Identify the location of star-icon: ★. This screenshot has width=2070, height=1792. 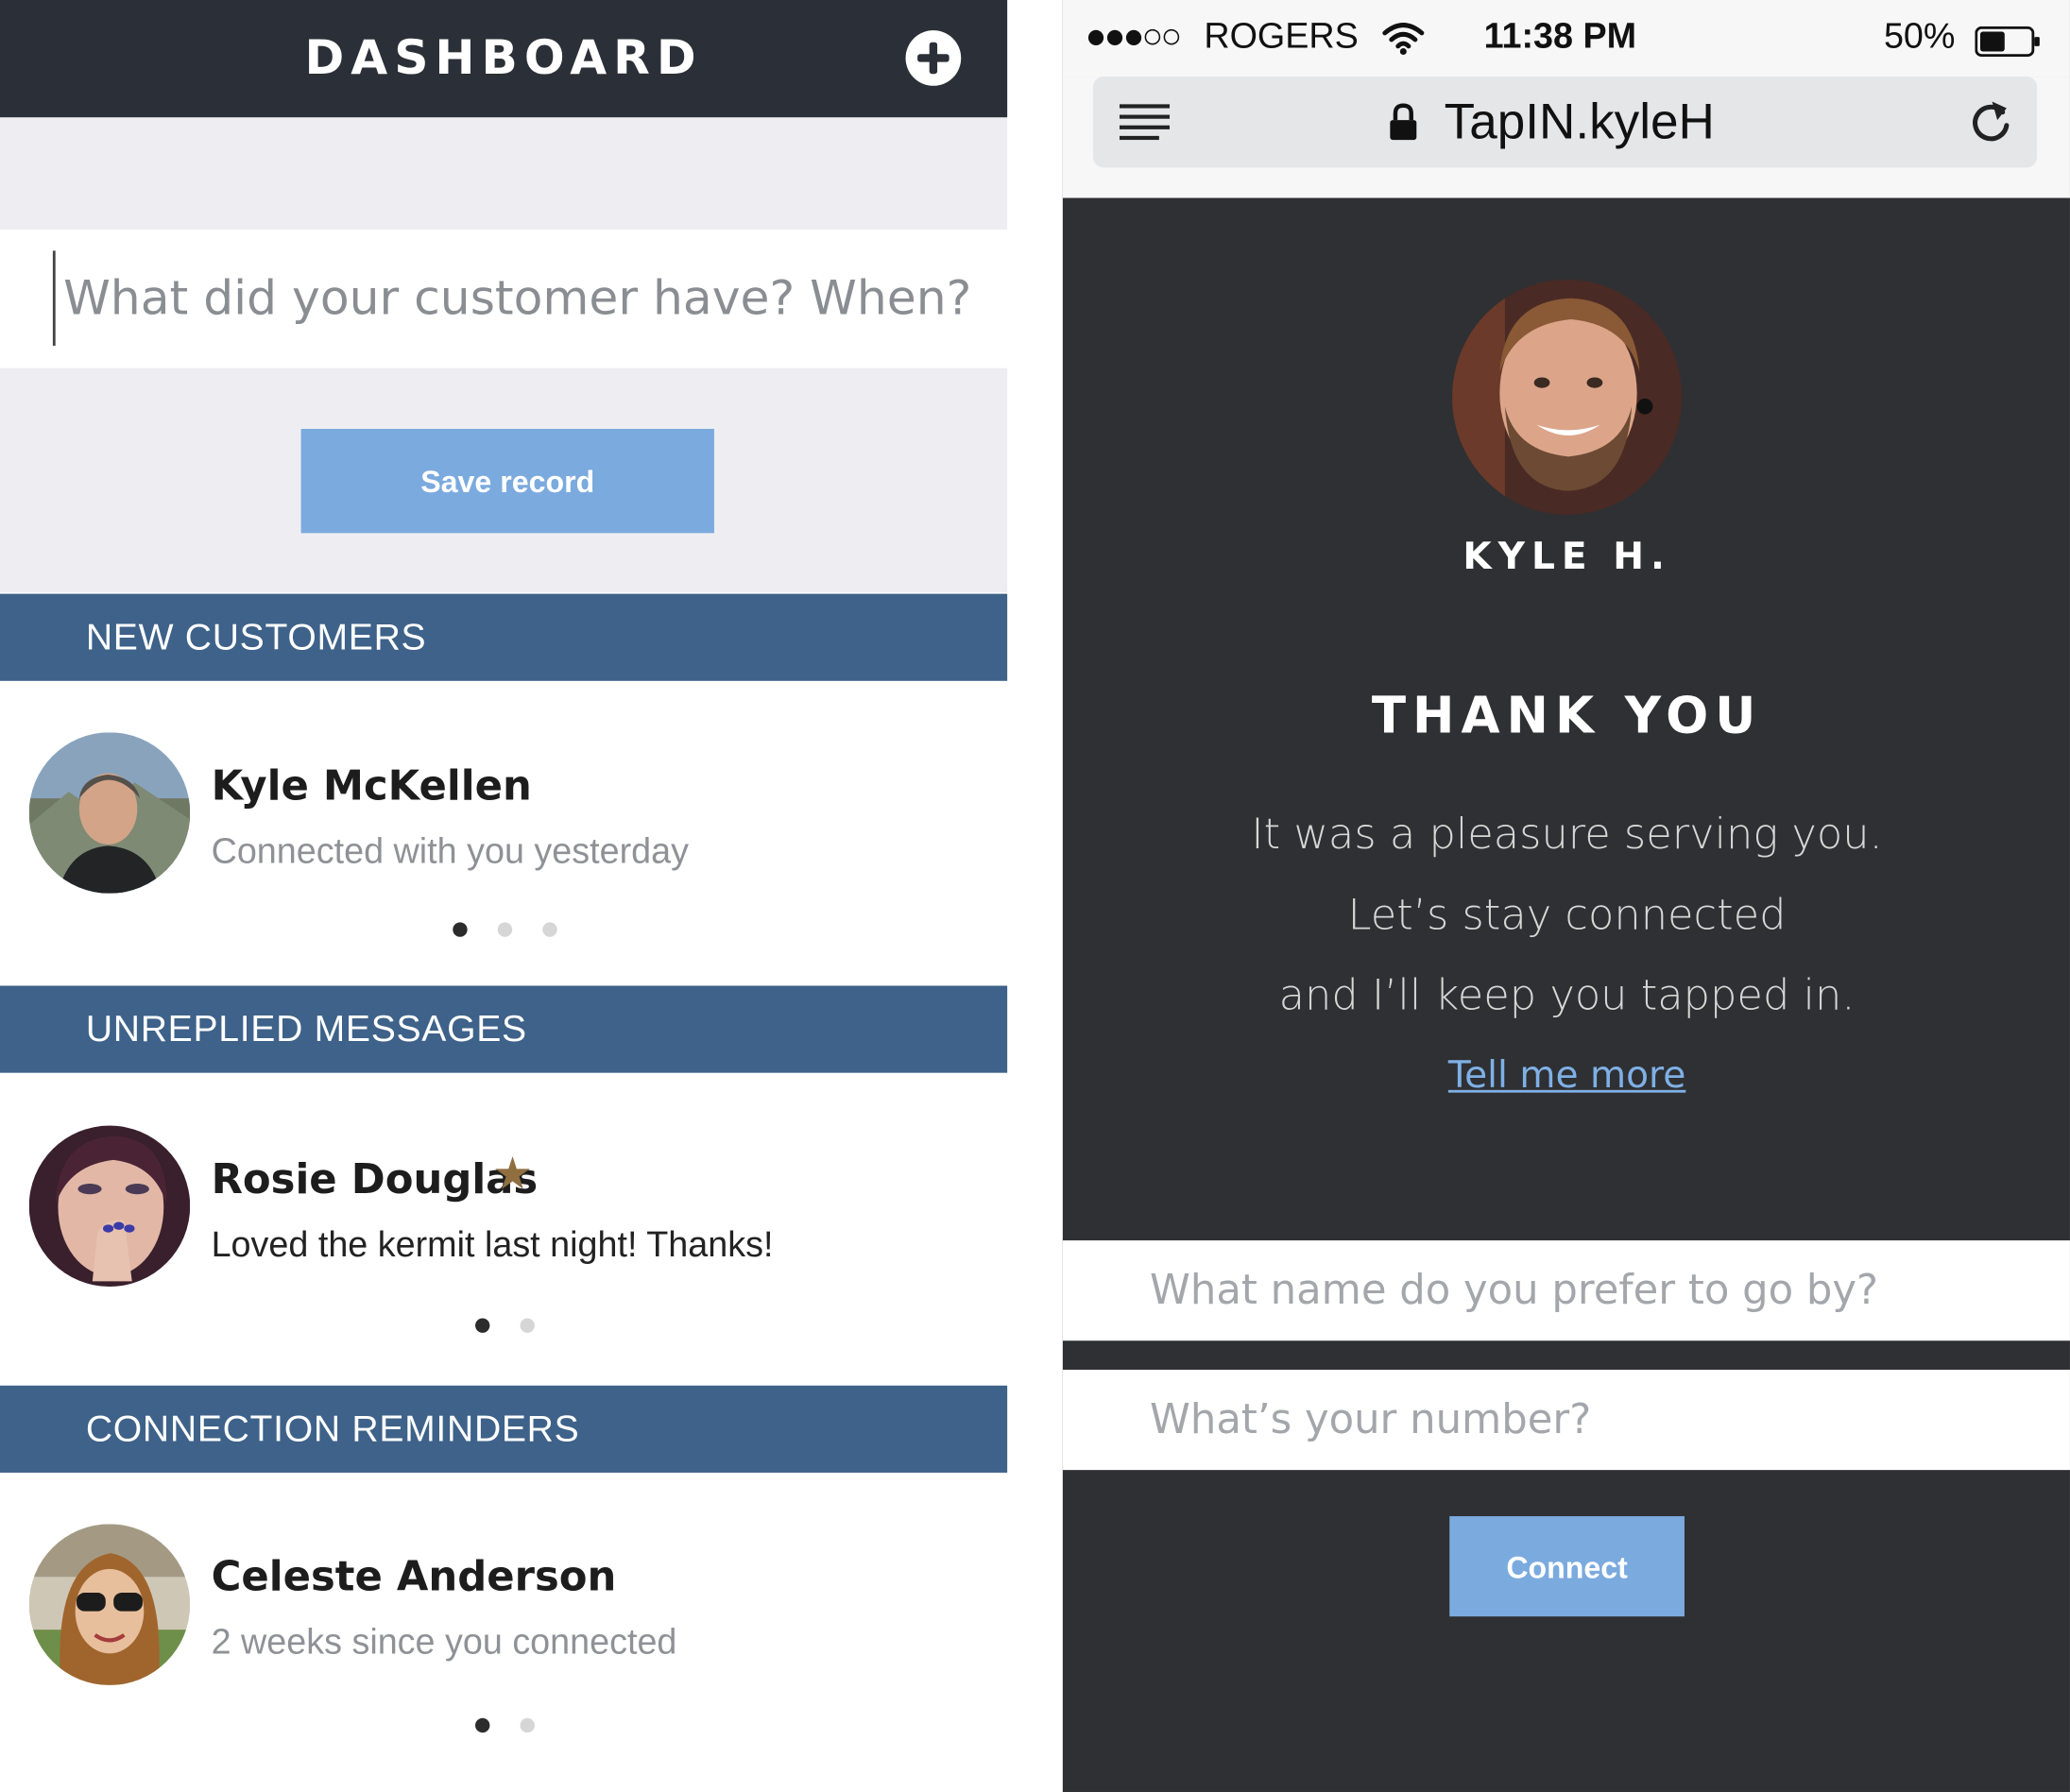
(512, 1174).